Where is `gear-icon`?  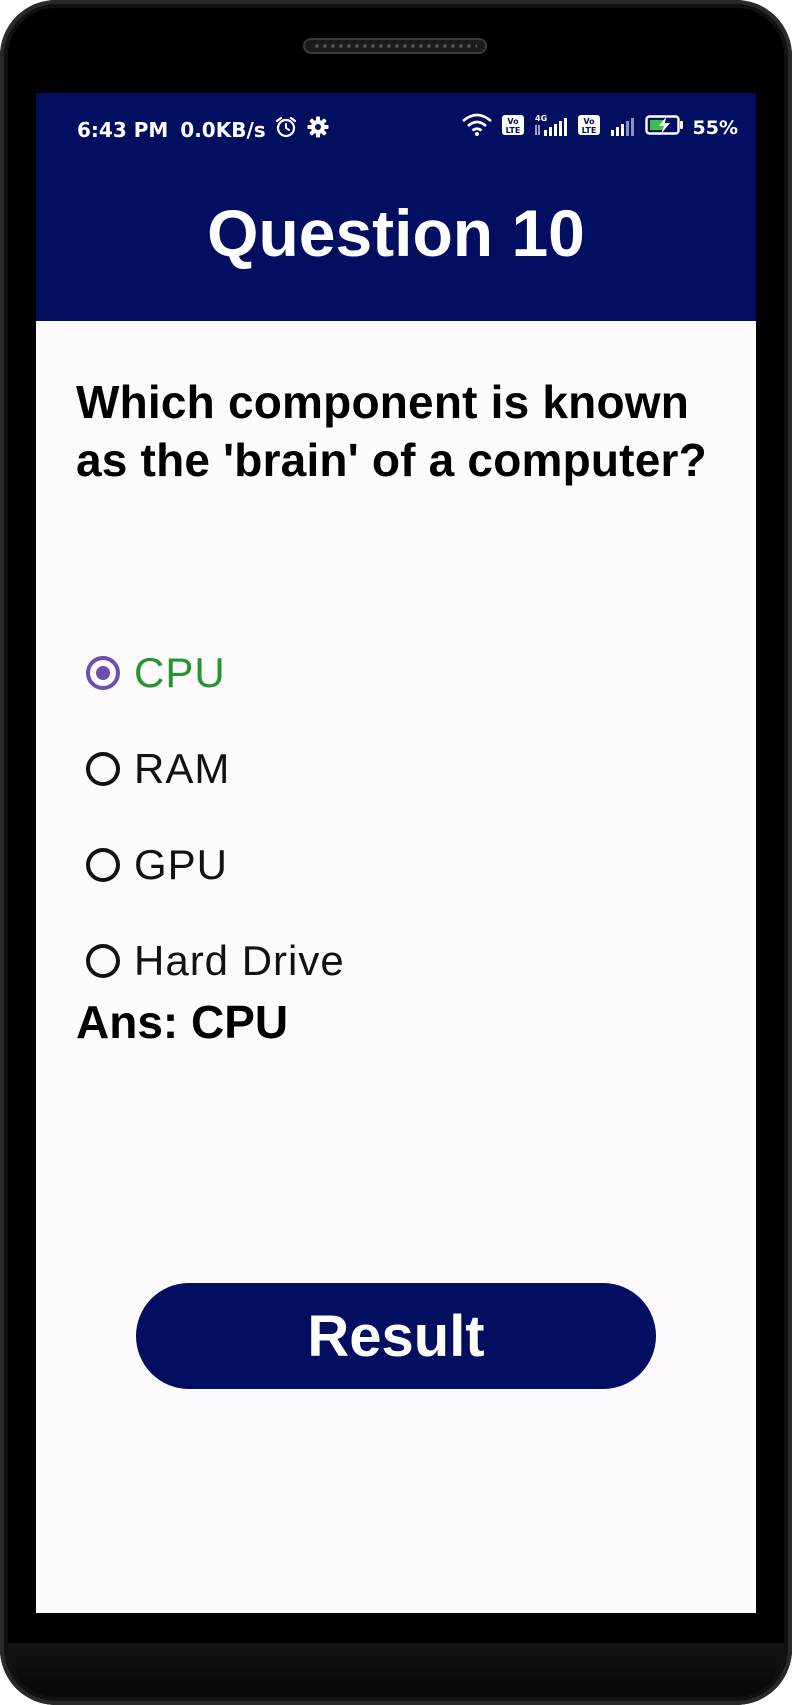
gear-icon is located at coordinates (318, 129).